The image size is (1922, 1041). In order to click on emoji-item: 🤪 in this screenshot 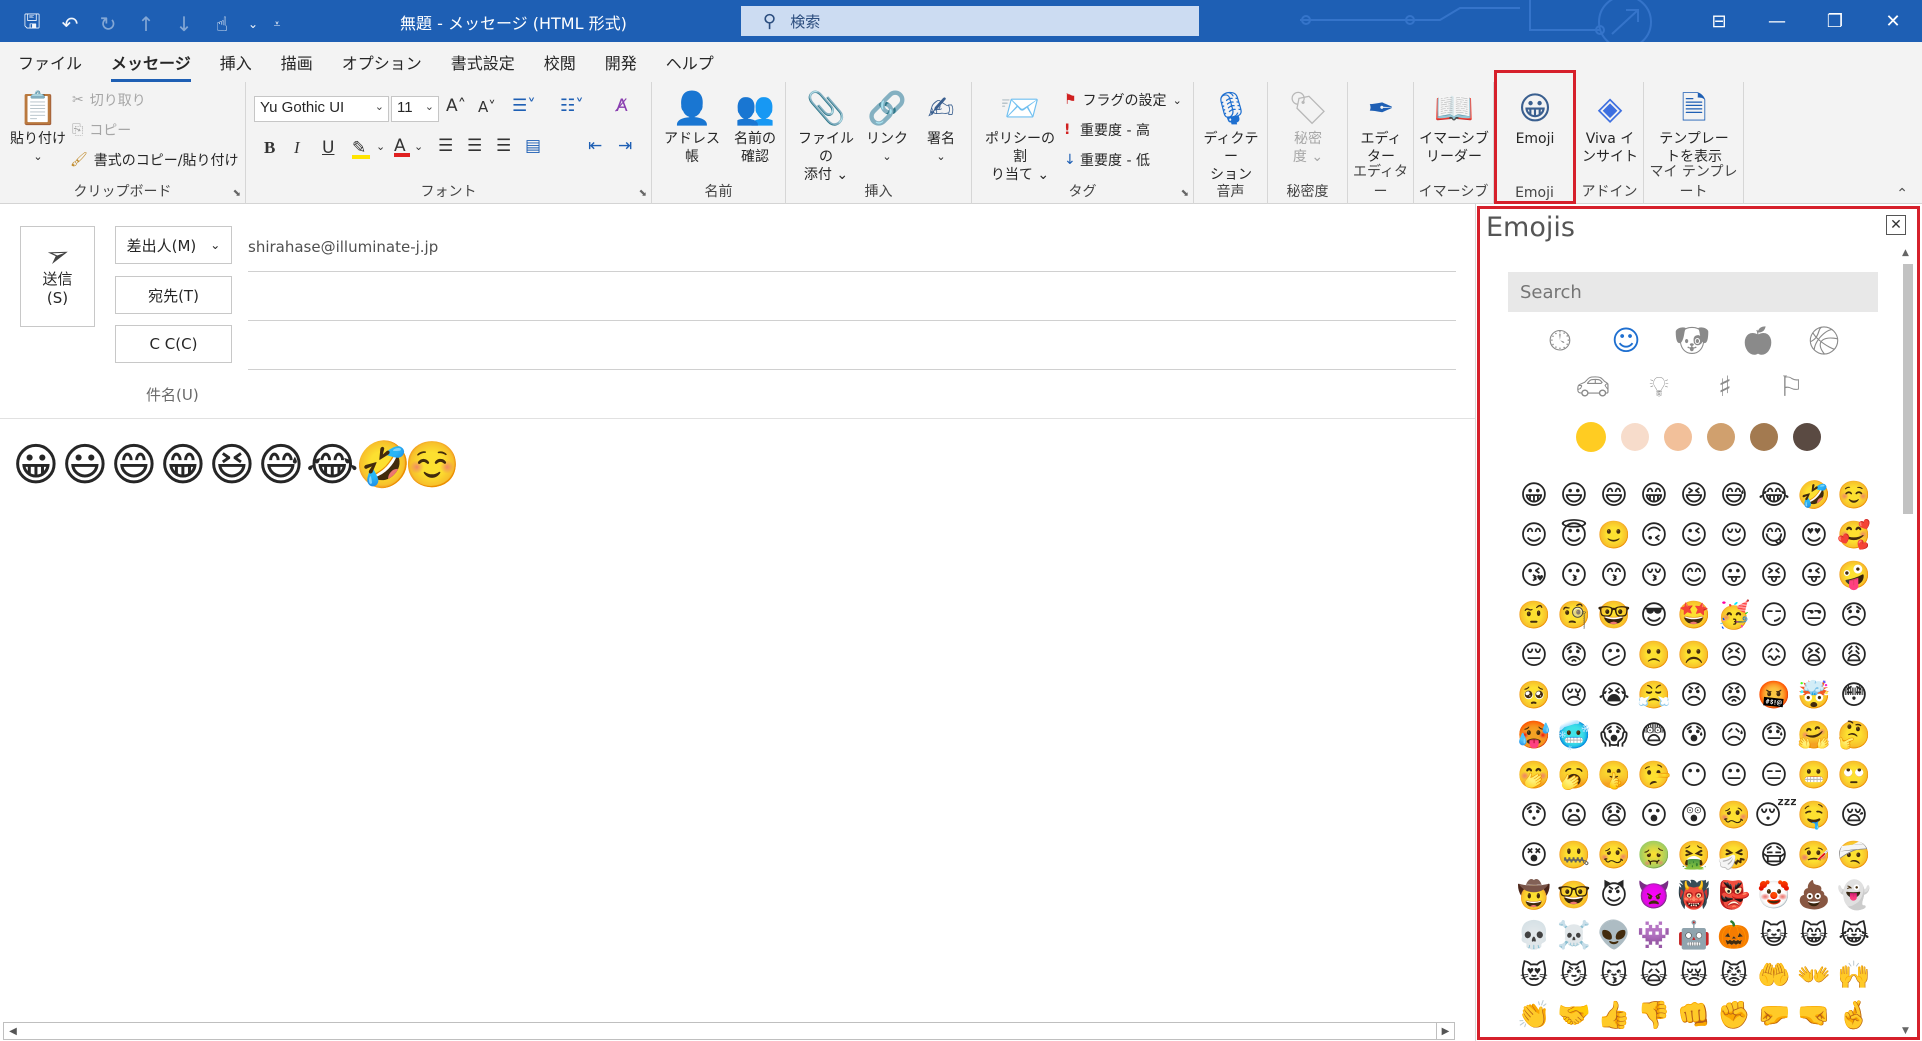, I will do `click(1854, 576)`.